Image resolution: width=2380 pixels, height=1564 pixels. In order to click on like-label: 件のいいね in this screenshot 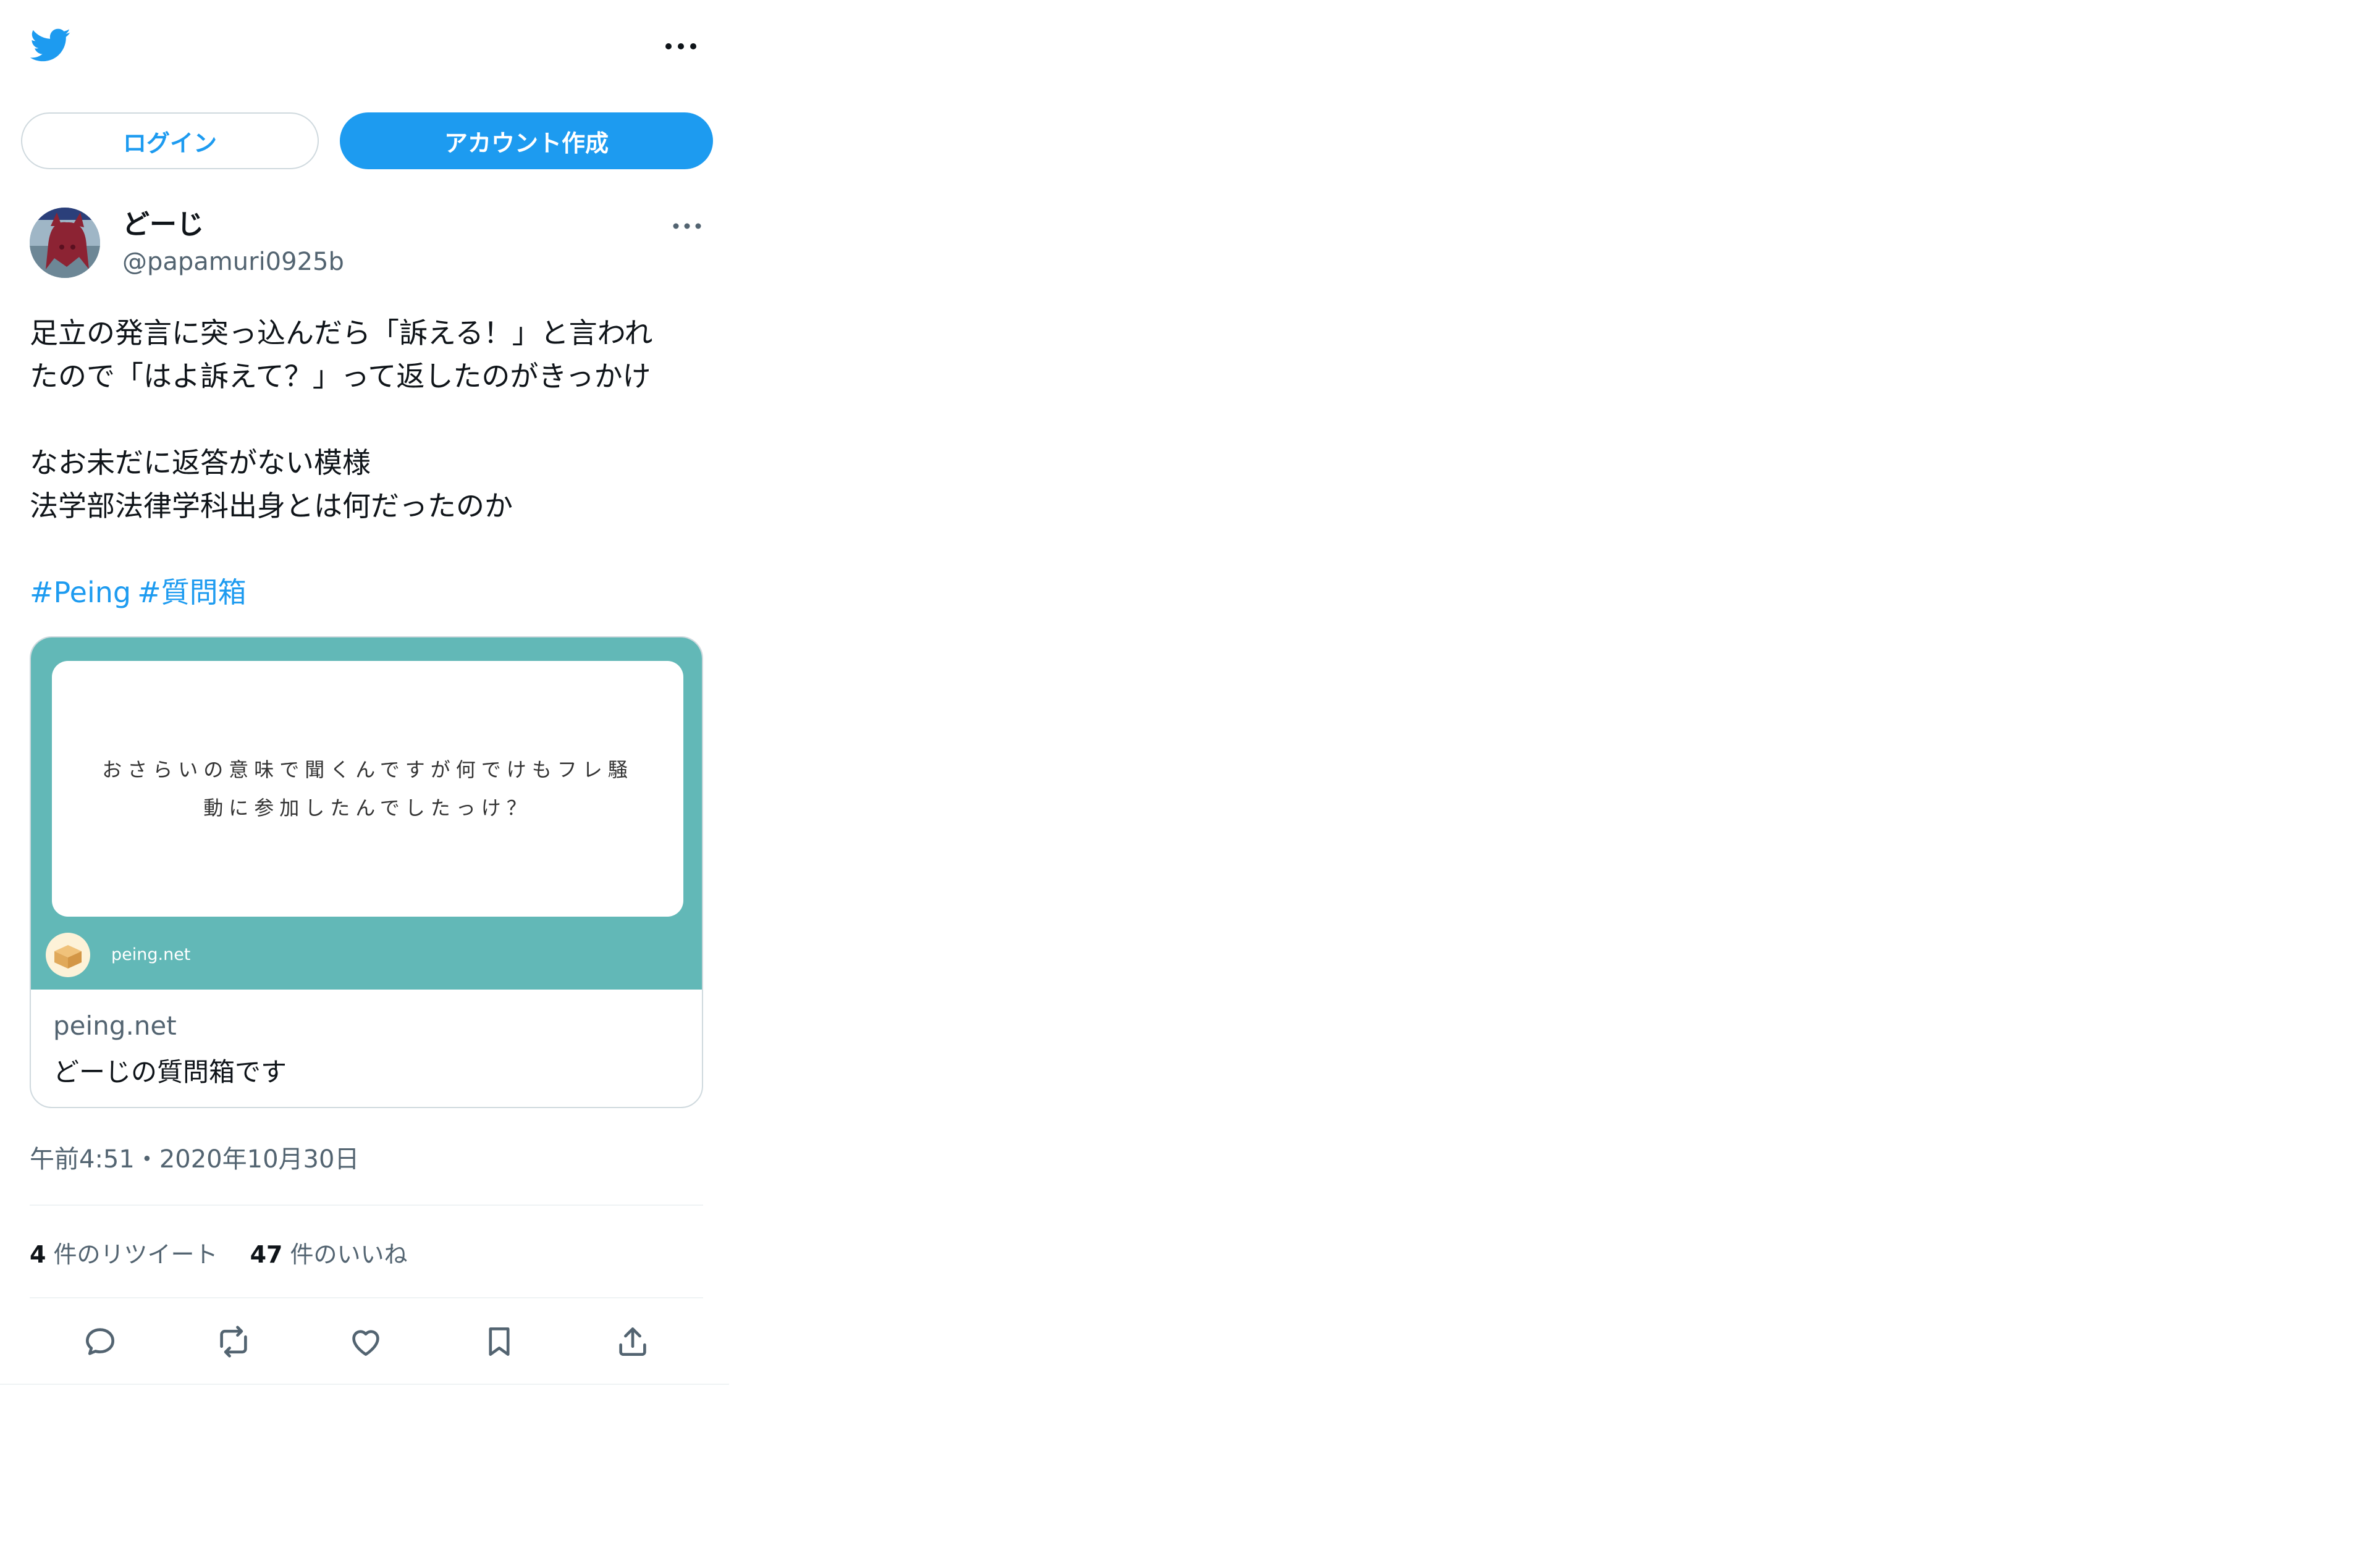, I will do `click(349, 1254)`.